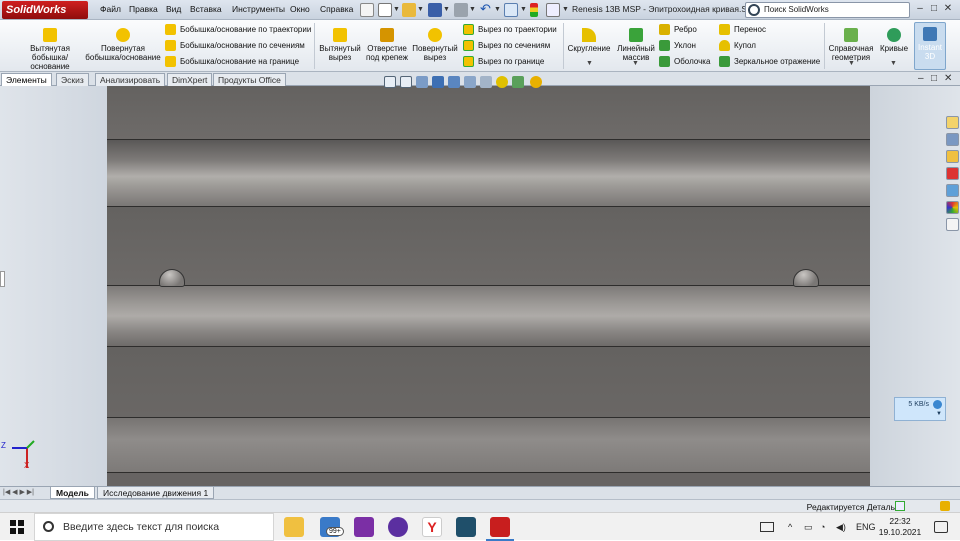 Image resolution: width=960 pixels, height=541 pixels. Describe the element at coordinates (2, 279) in the screenshot. I see `pane-collapse-handle` at that location.